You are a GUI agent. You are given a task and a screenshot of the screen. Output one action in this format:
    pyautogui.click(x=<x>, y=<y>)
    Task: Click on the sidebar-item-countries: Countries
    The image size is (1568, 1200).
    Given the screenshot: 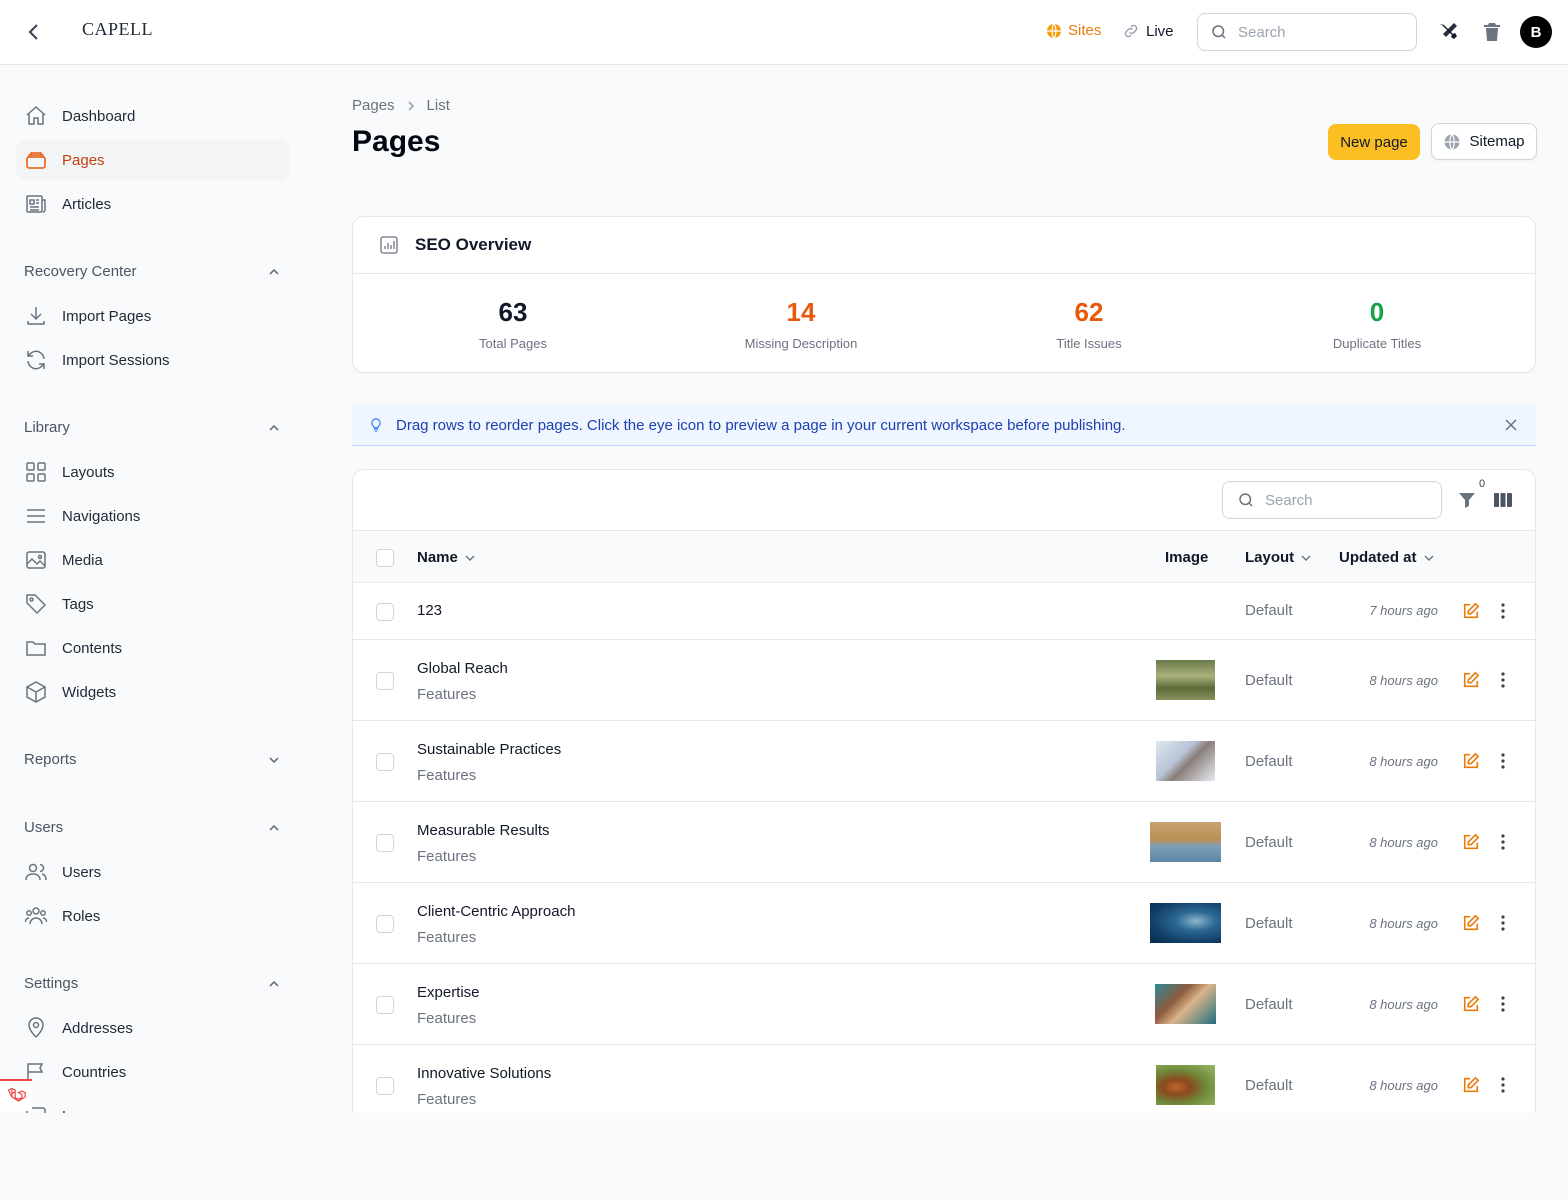 What is the action you would take?
    pyautogui.click(x=152, y=1072)
    